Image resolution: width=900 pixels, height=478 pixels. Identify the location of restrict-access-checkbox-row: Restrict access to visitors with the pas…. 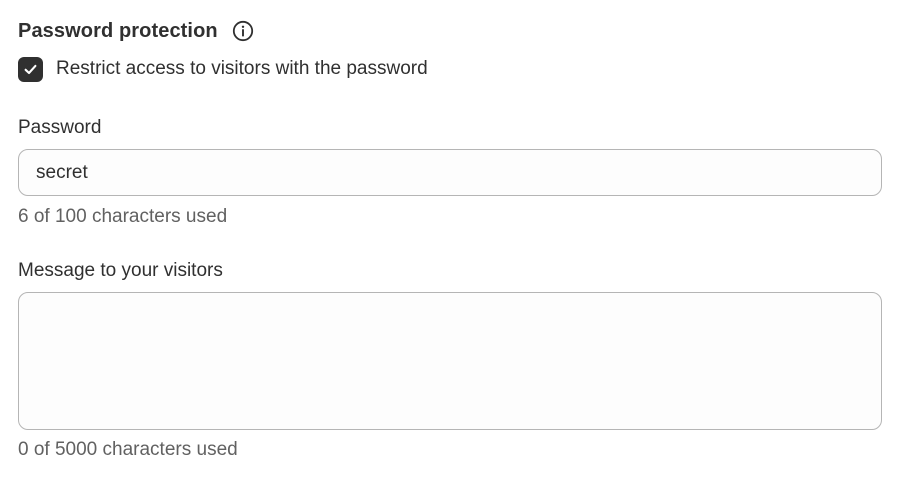
(223, 69).